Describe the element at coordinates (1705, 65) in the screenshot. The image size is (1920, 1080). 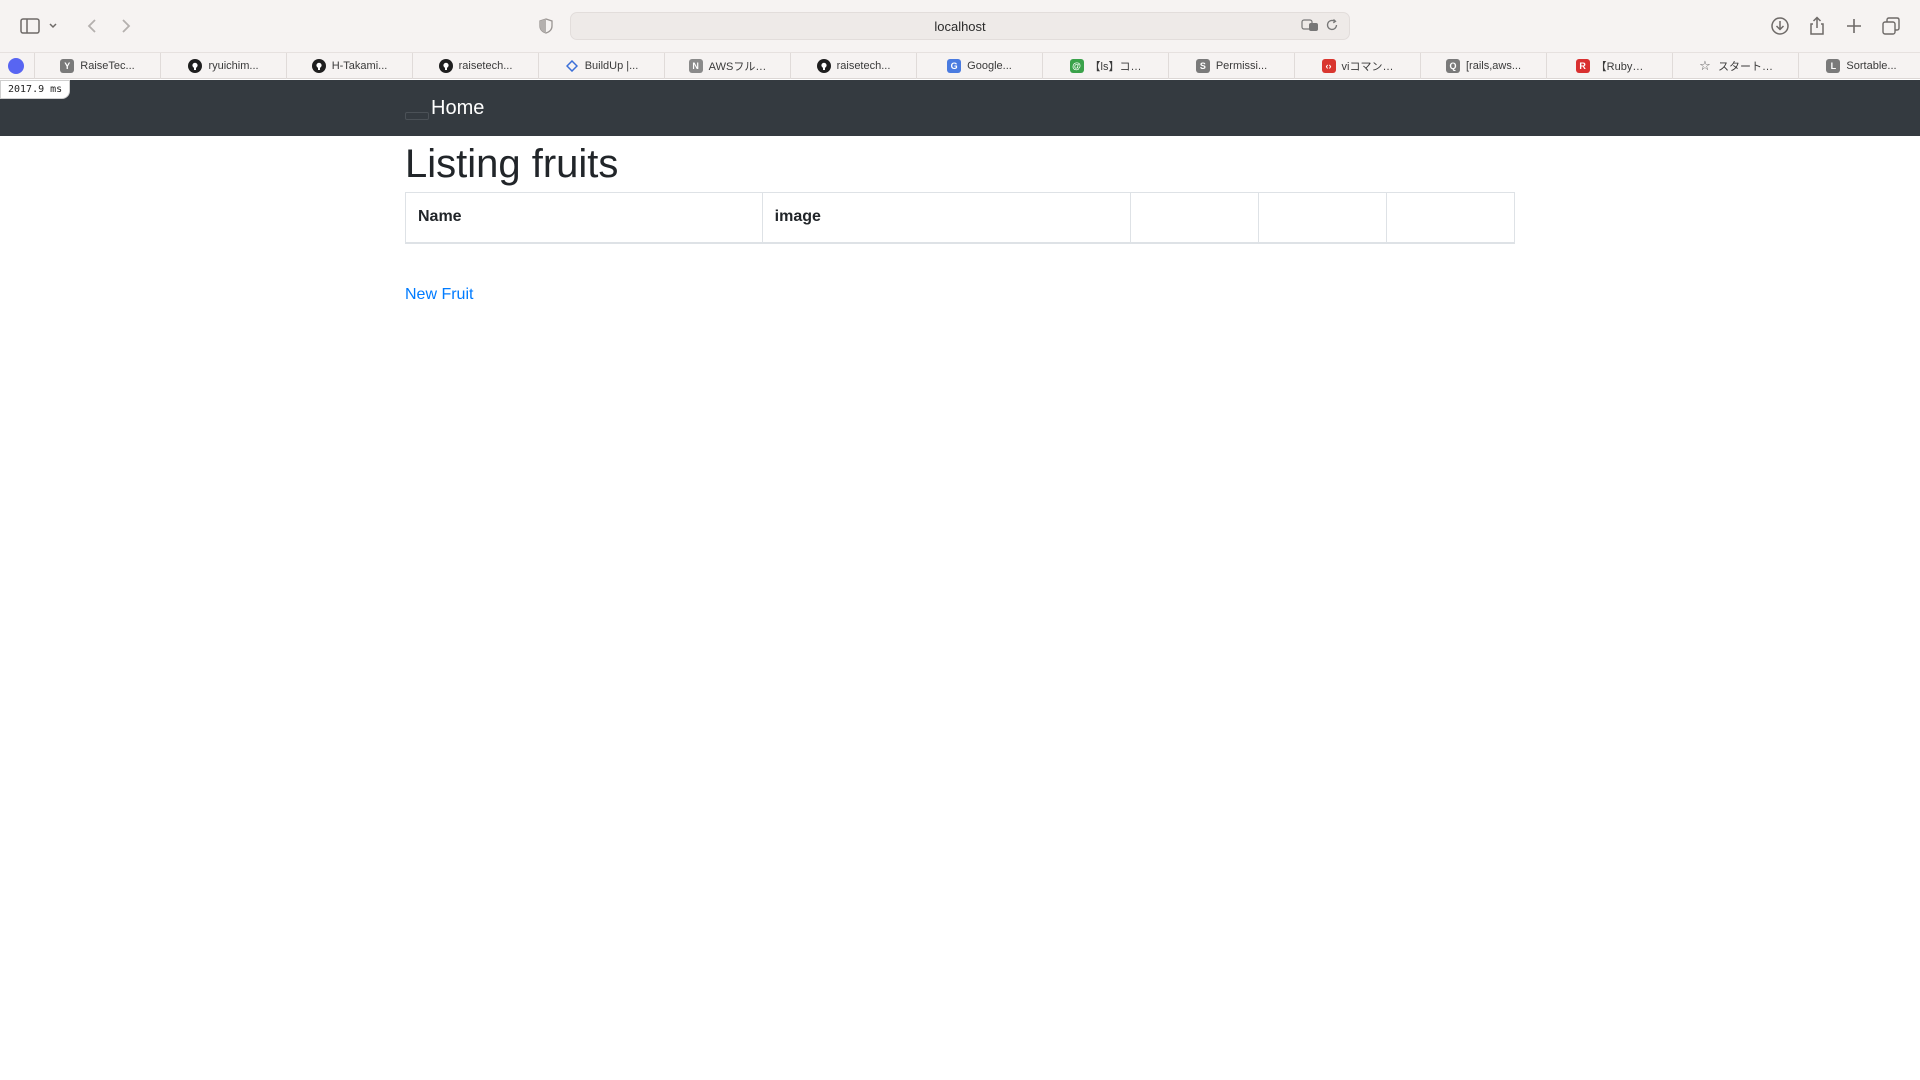
I see `star-icon: ☆` at that location.